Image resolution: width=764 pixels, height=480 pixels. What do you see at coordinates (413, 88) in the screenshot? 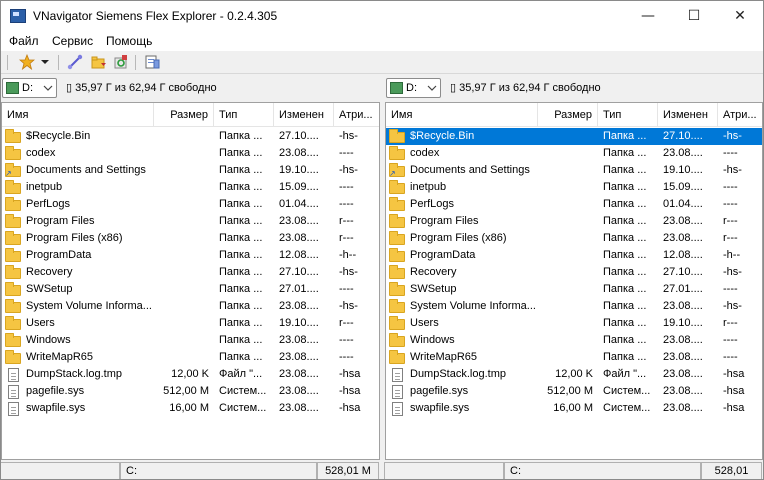
I see `right-drive-select: D:` at bounding box center [413, 88].